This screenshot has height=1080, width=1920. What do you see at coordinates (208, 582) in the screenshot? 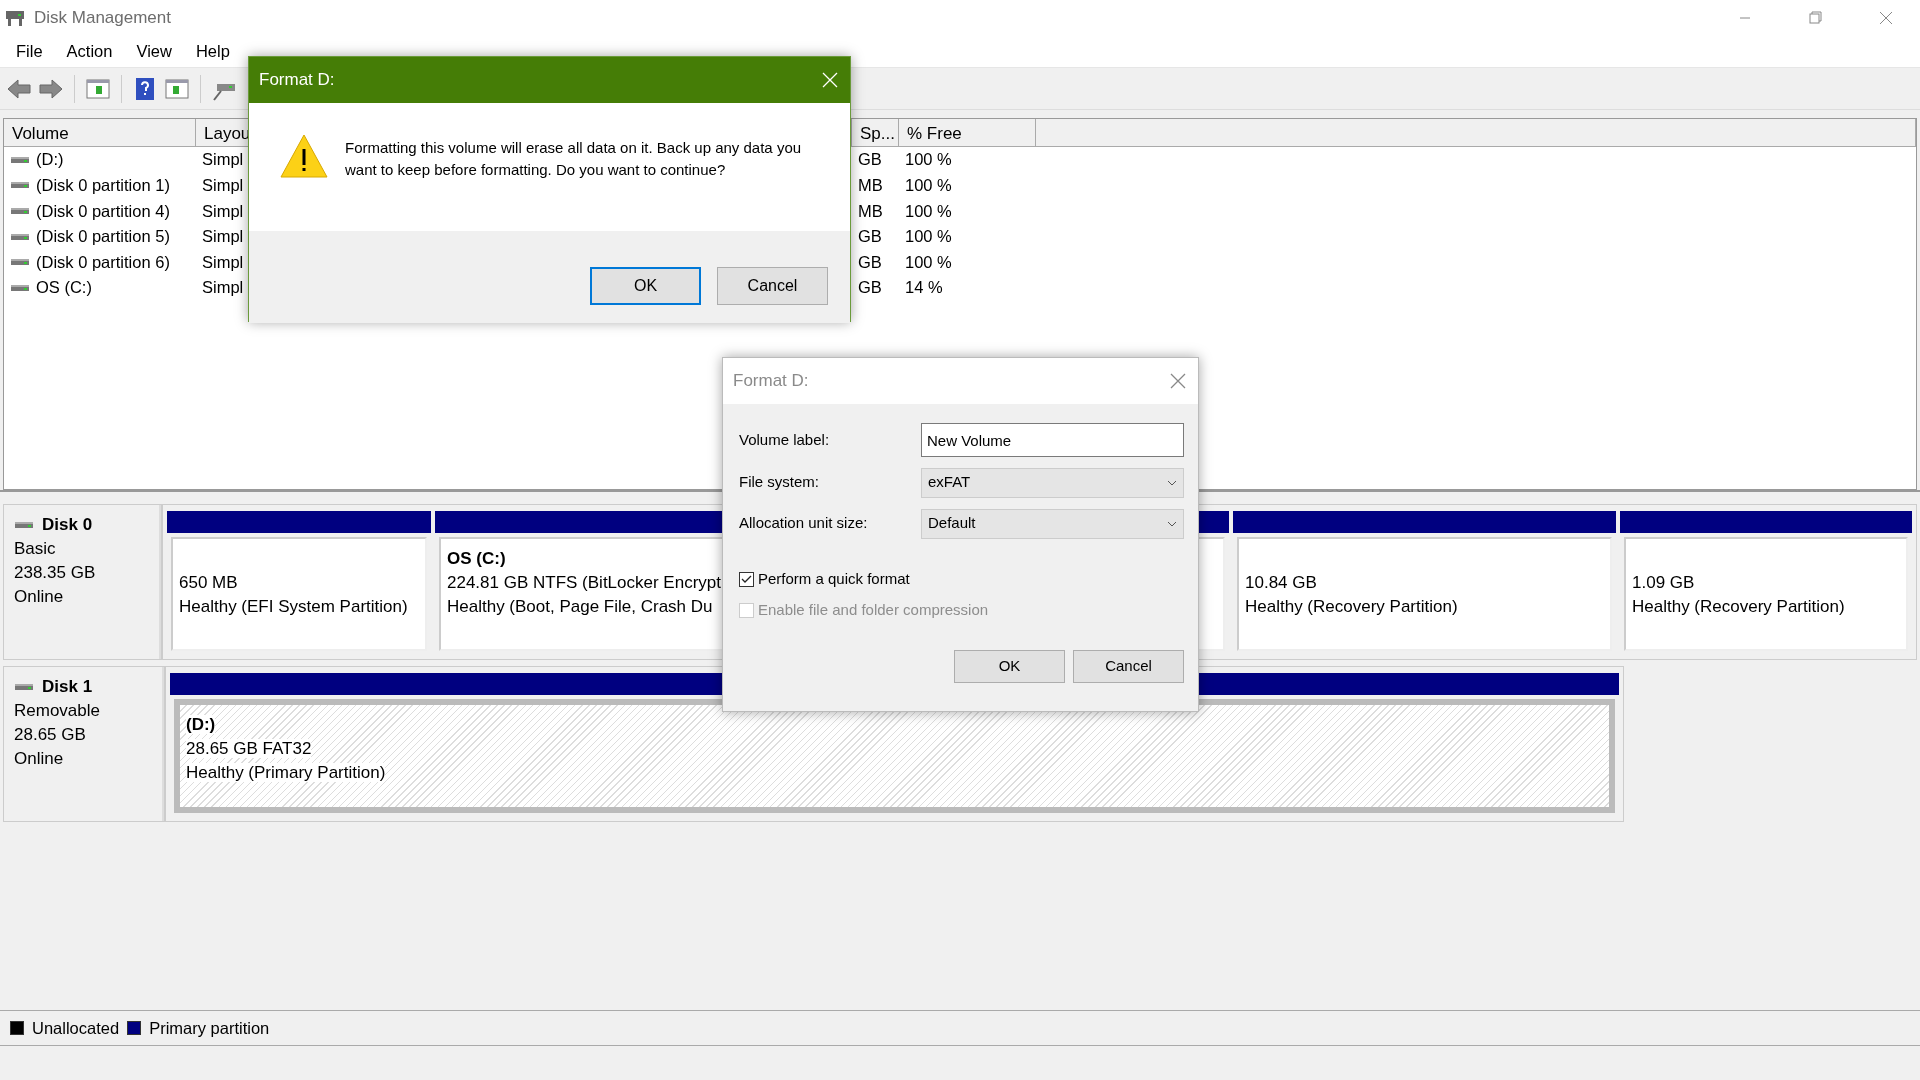
I see `partition-size: 650 MB` at bounding box center [208, 582].